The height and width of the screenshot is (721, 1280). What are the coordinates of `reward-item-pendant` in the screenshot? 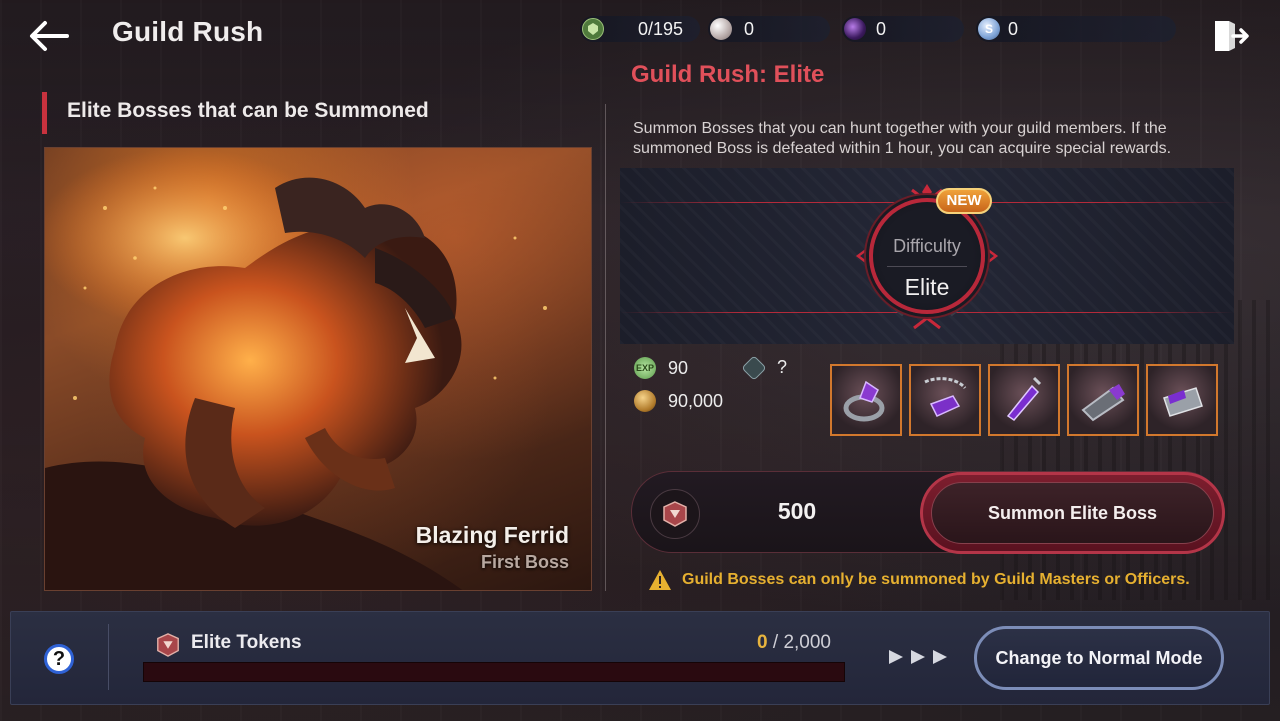 It's located at (1024, 400).